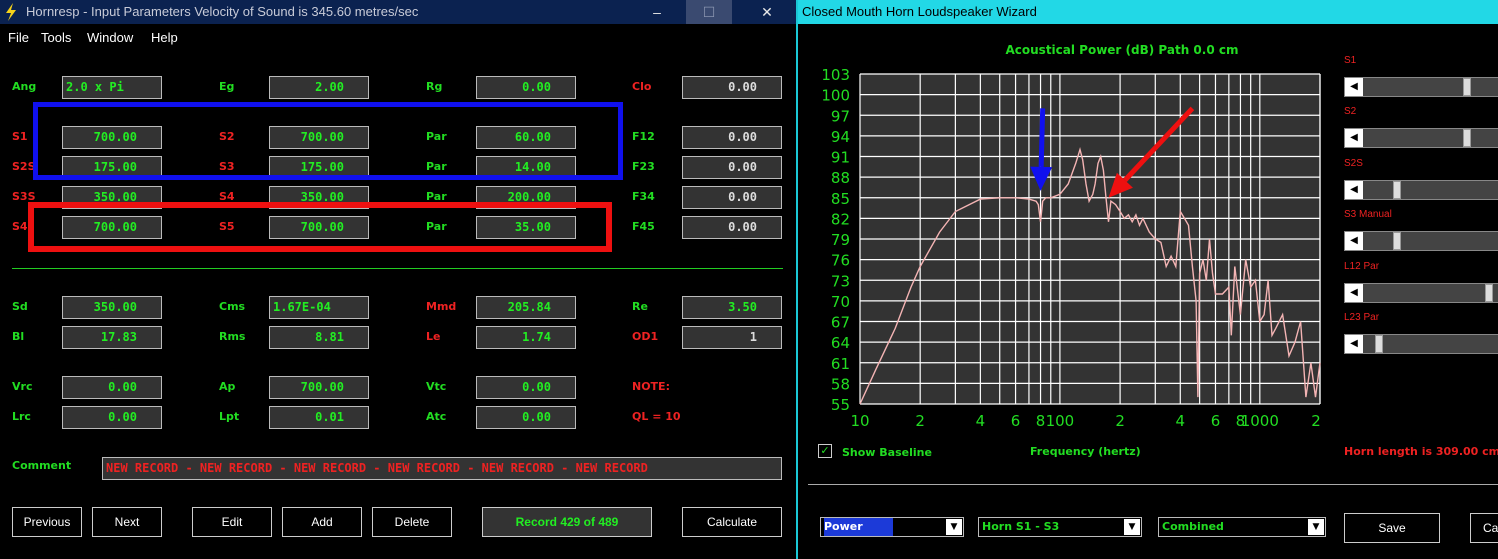 This screenshot has height=559, width=1498. What do you see at coordinates (1368, 214) in the screenshot?
I see `slider-label: S3 Manual` at bounding box center [1368, 214].